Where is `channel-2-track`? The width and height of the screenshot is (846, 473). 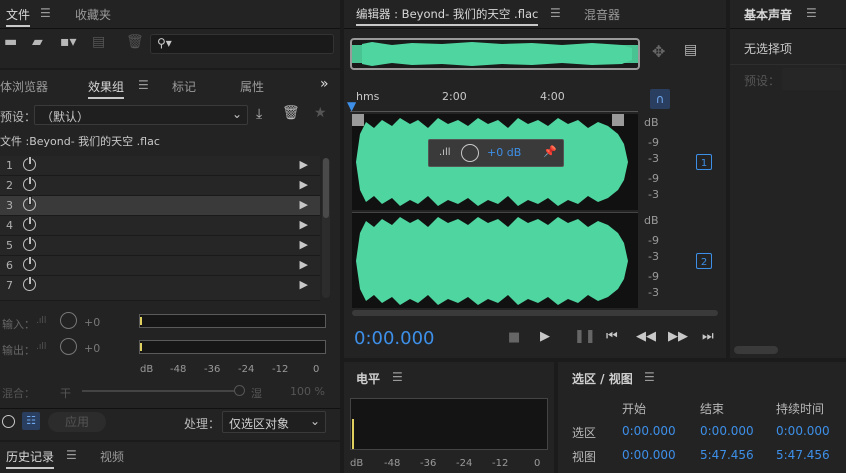 channel-2-track is located at coordinates (495, 260).